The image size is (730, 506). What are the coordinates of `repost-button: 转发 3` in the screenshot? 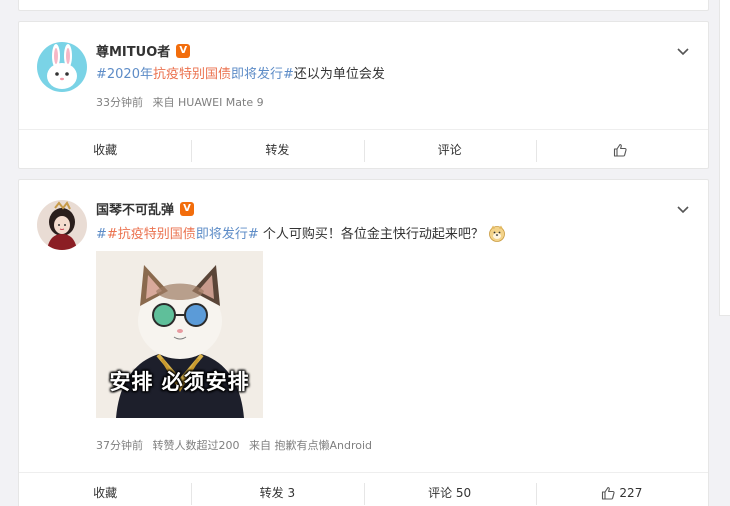 It's located at (277, 489).